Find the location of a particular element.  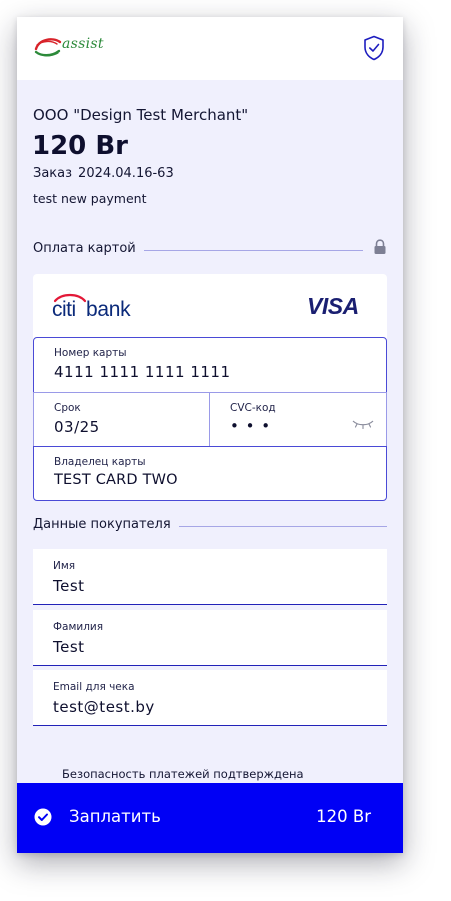

cardholder-value: TEST CARD TWO is located at coordinates (116, 480).